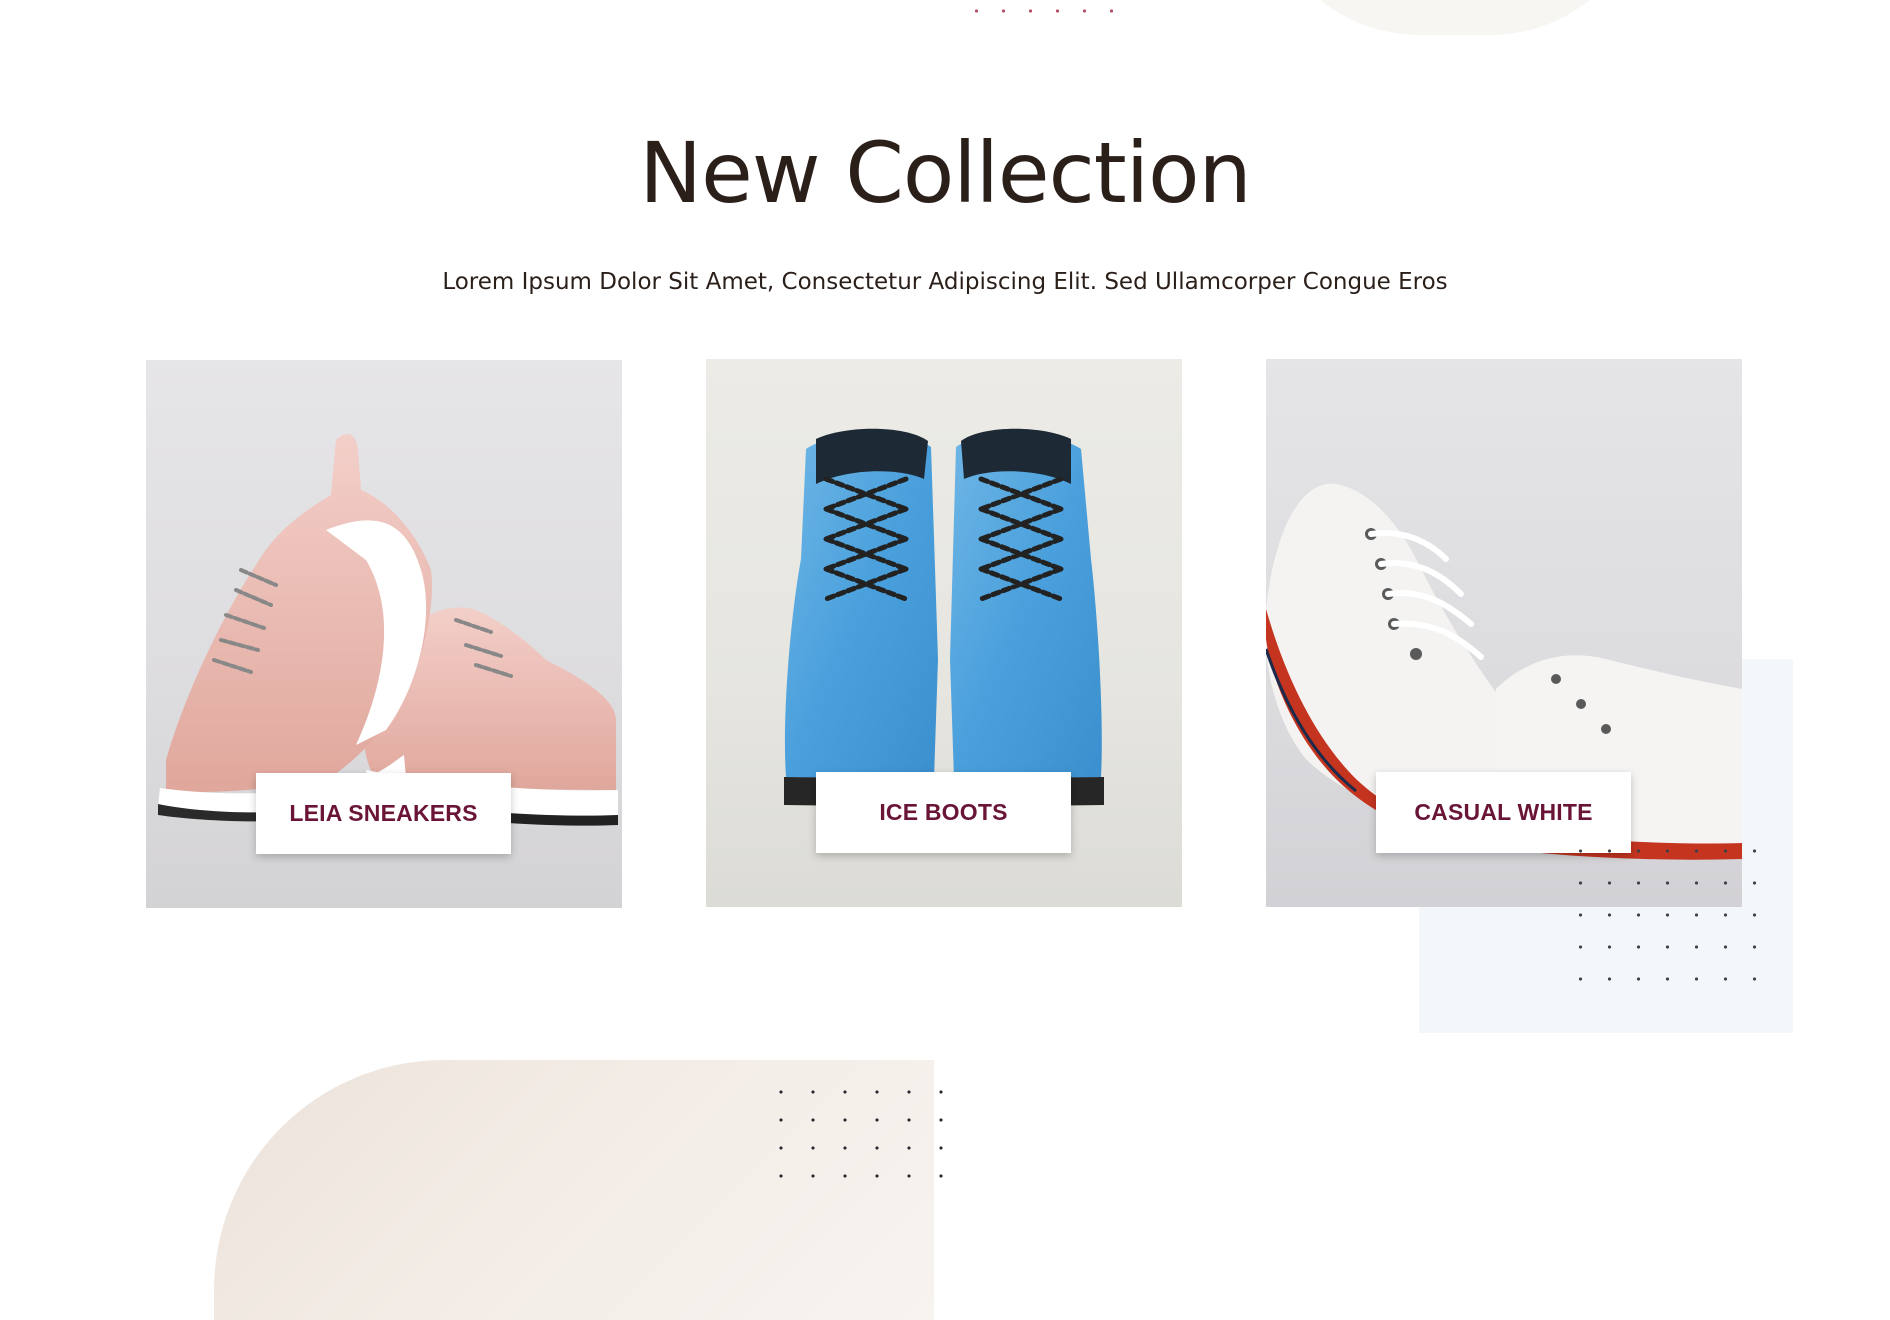  I want to click on product-card-casual-white: CASUAL WHITE, so click(1504, 633).